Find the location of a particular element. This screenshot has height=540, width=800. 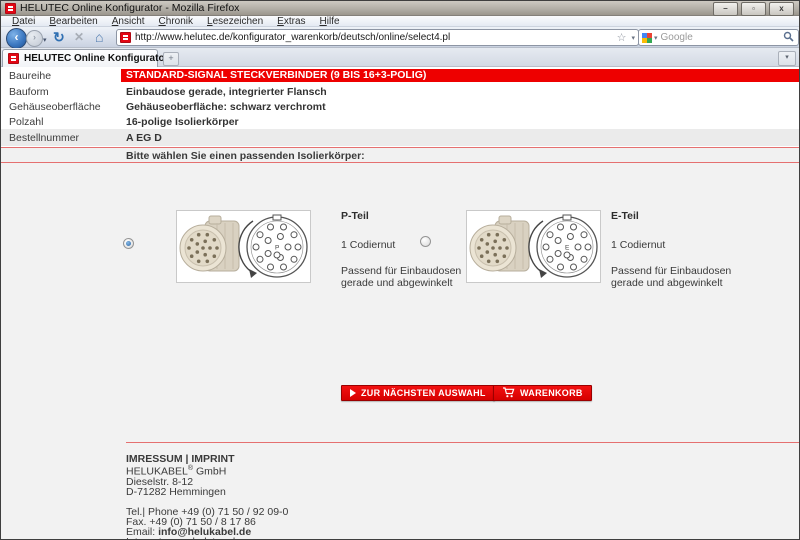

google-logo-icon is located at coordinates (647, 37).